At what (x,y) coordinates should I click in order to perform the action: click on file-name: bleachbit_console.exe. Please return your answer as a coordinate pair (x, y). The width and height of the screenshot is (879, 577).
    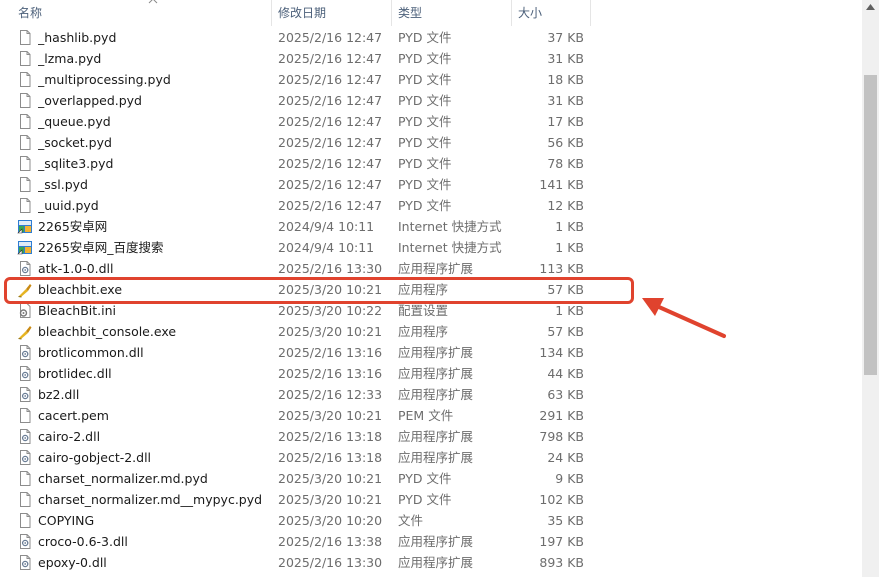
    Looking at the image, I should click on (107, 331).